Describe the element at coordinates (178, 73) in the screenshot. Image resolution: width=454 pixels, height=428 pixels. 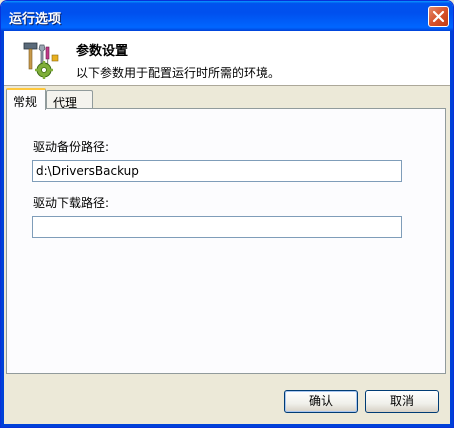
I see `header-subtitle: 以下参数用于配置运行时所需的环境。` at that location.